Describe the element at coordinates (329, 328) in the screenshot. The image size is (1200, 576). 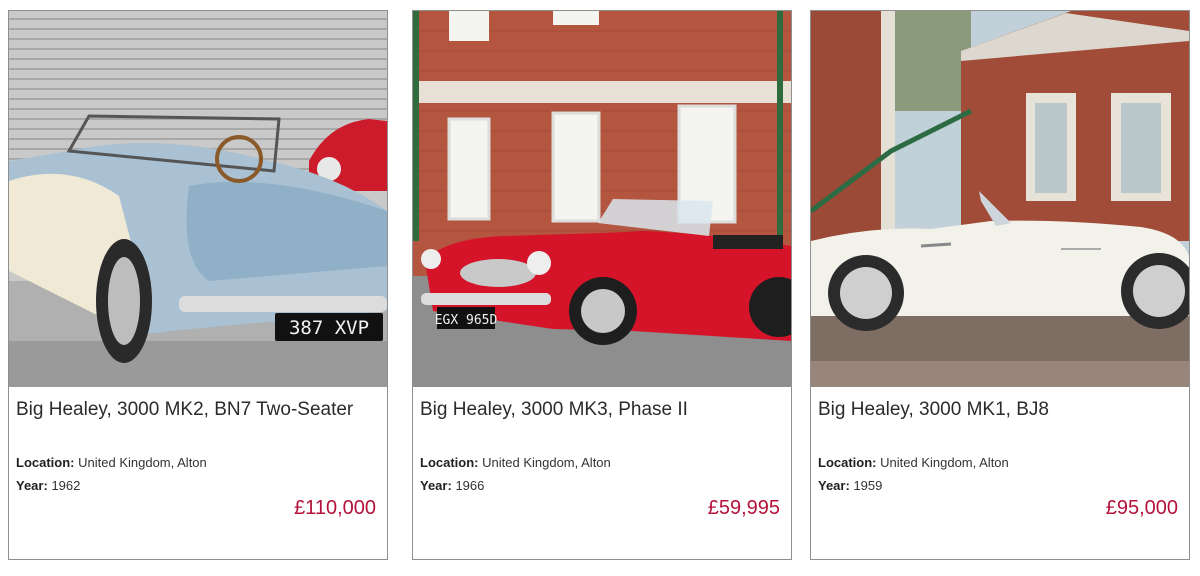
I see `license-plate-1: 387 XVP` at that location.